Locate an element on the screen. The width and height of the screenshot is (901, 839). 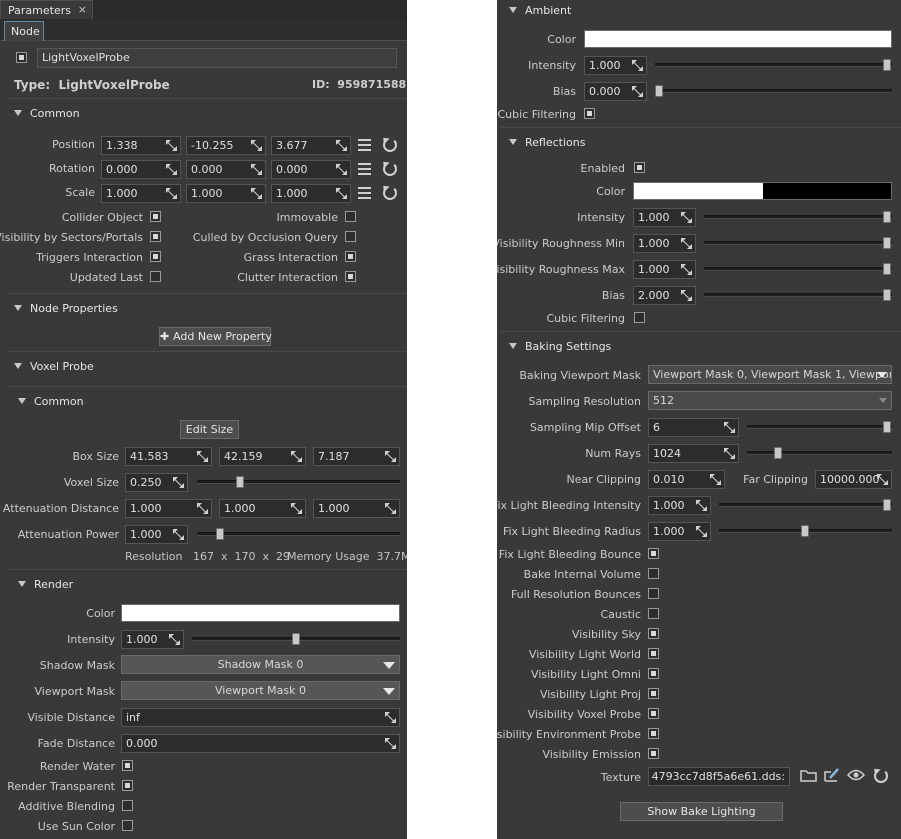
add-new-property-button: ✚ Add New Property is located at coordinates (215, 336).